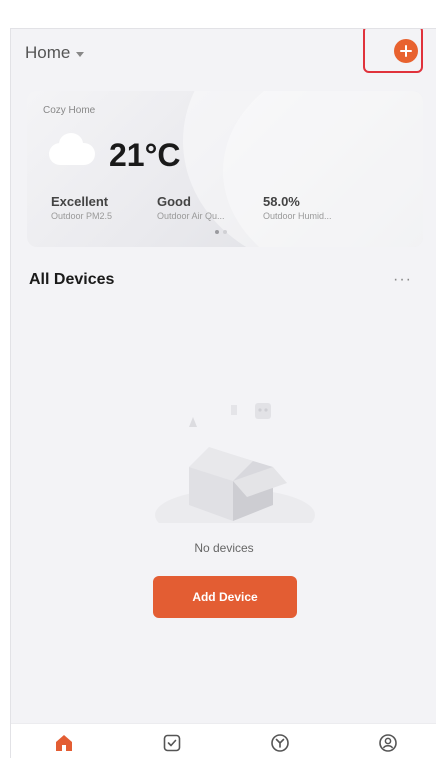  Describe the element at coordinates (221, 232) in the screenshot. I see `page-indicator` at that location.